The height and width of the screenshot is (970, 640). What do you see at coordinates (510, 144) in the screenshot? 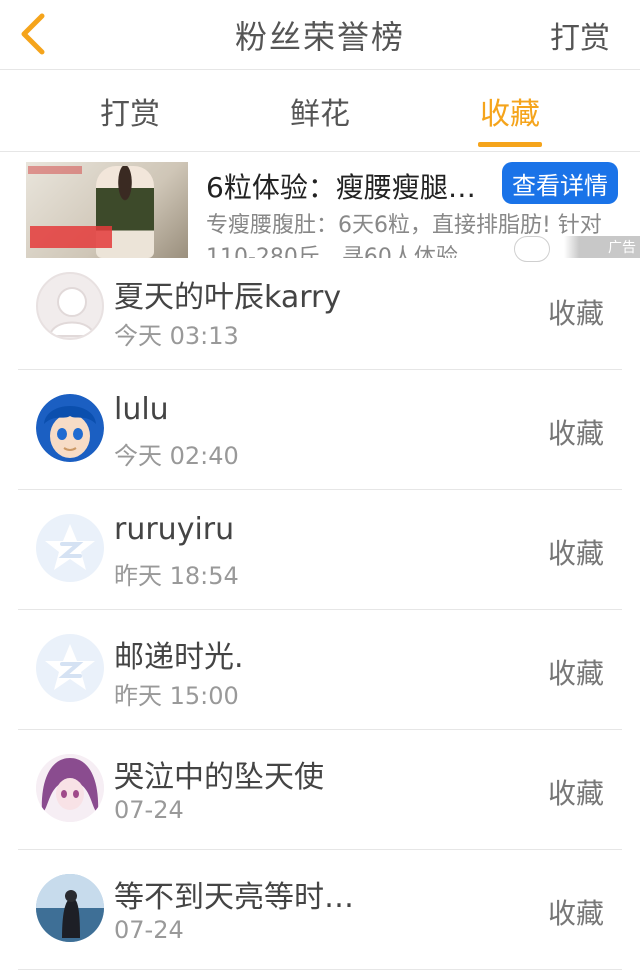
I see `active-tab-indicator` at bounding box center [510, 144].